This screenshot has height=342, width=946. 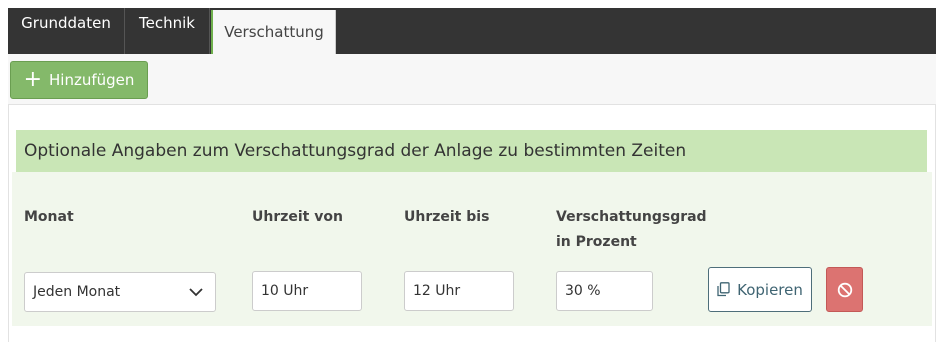 What do you see at coordinates (770, 289) in the screenshot?
I see `copy-button-label: Kopieren` at bounding box center [770, 289].